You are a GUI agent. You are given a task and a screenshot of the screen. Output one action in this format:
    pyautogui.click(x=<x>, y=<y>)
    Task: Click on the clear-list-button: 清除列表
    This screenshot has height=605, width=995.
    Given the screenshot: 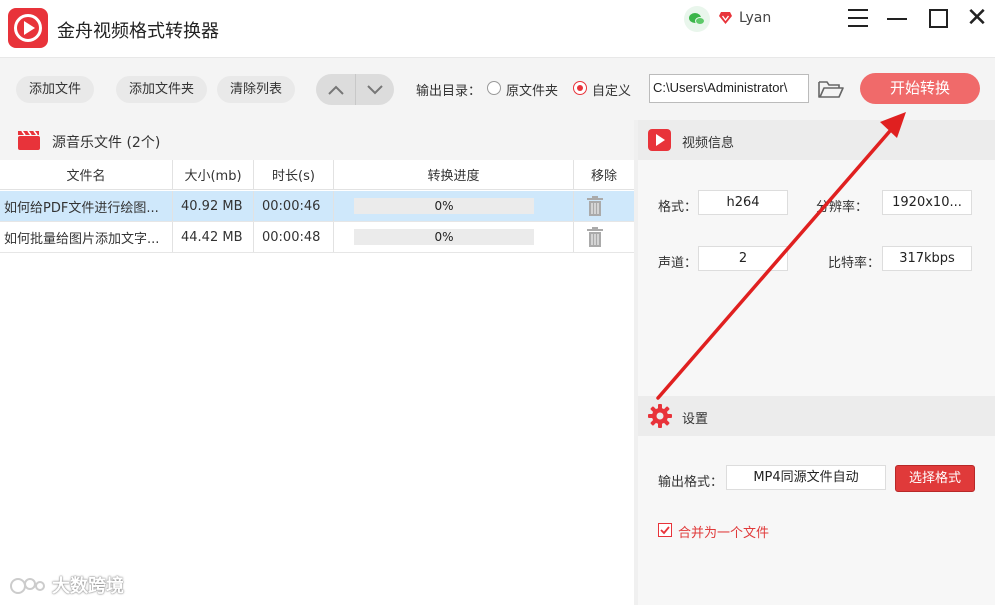 What is the action you would take?
    pyautogui.click(x=256, y=89)
    